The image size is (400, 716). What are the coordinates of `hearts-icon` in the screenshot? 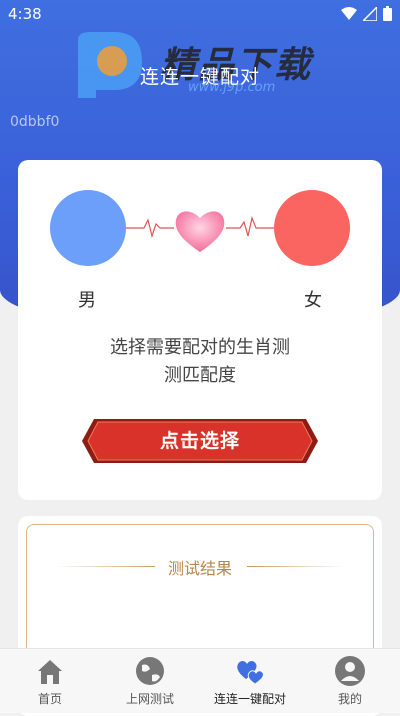 It's located at (250, 673).